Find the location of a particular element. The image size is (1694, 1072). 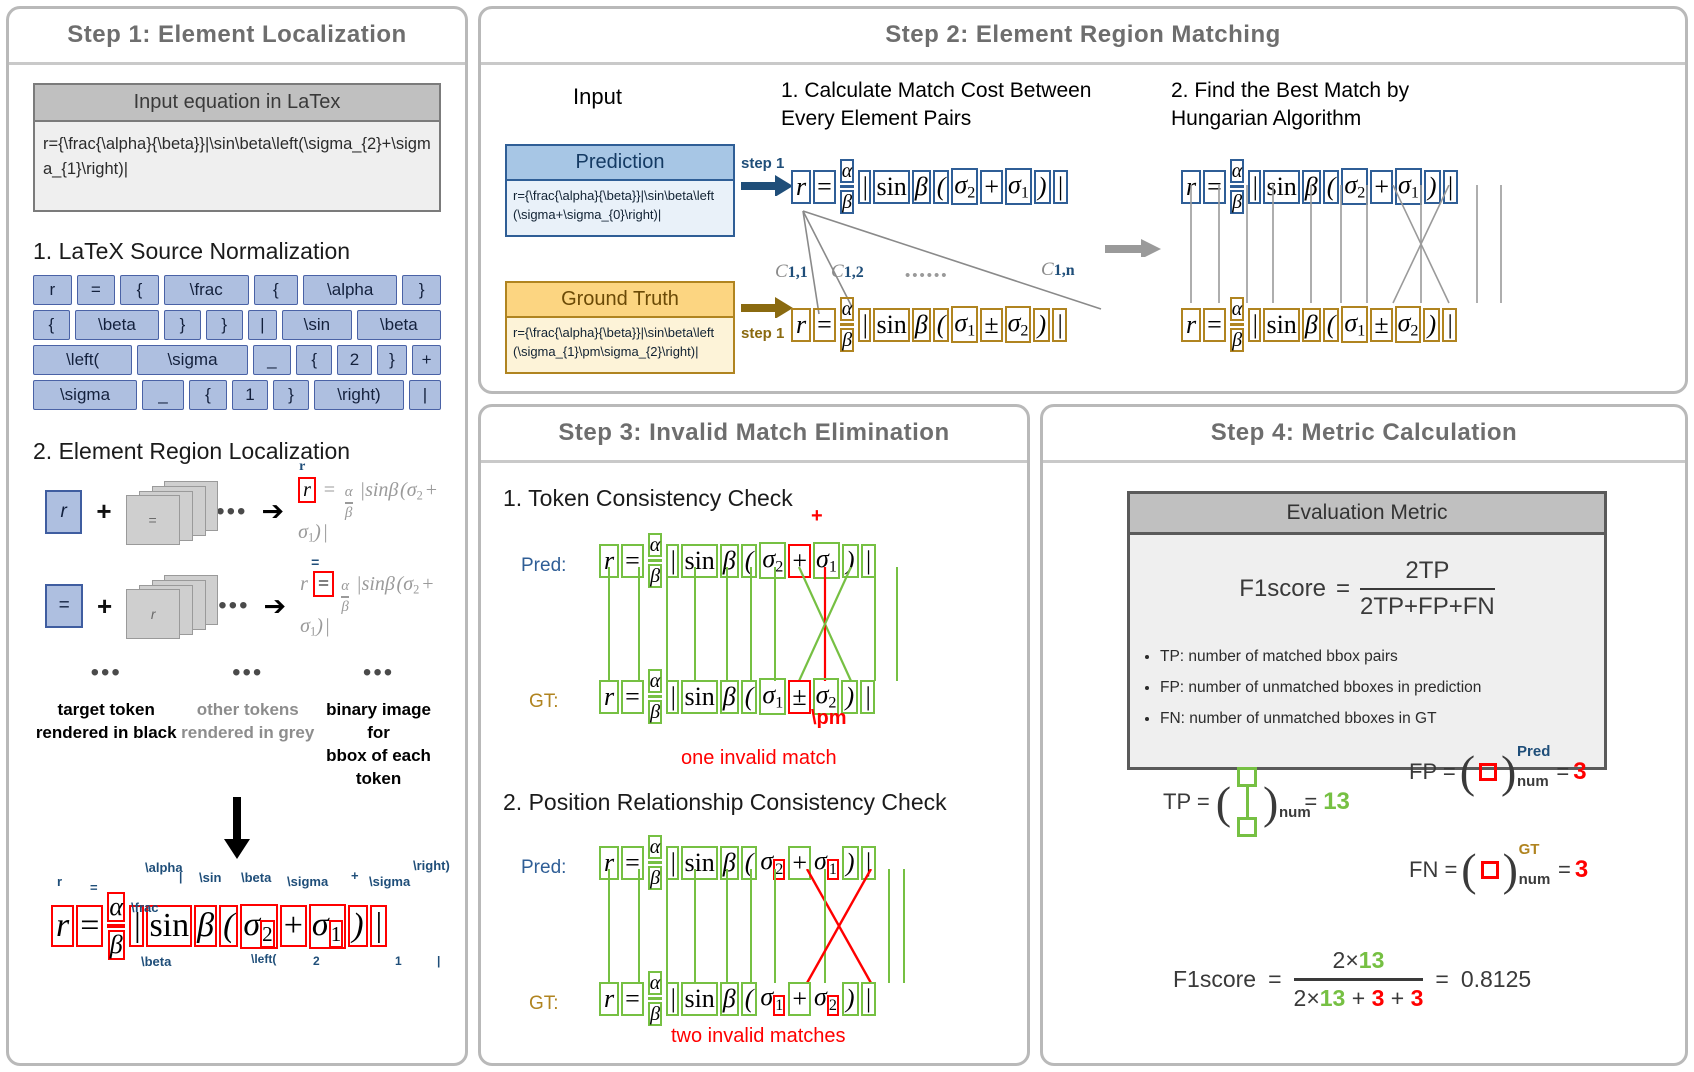

cost-ellipsis: •••••• is located at coordinates (927, 275).